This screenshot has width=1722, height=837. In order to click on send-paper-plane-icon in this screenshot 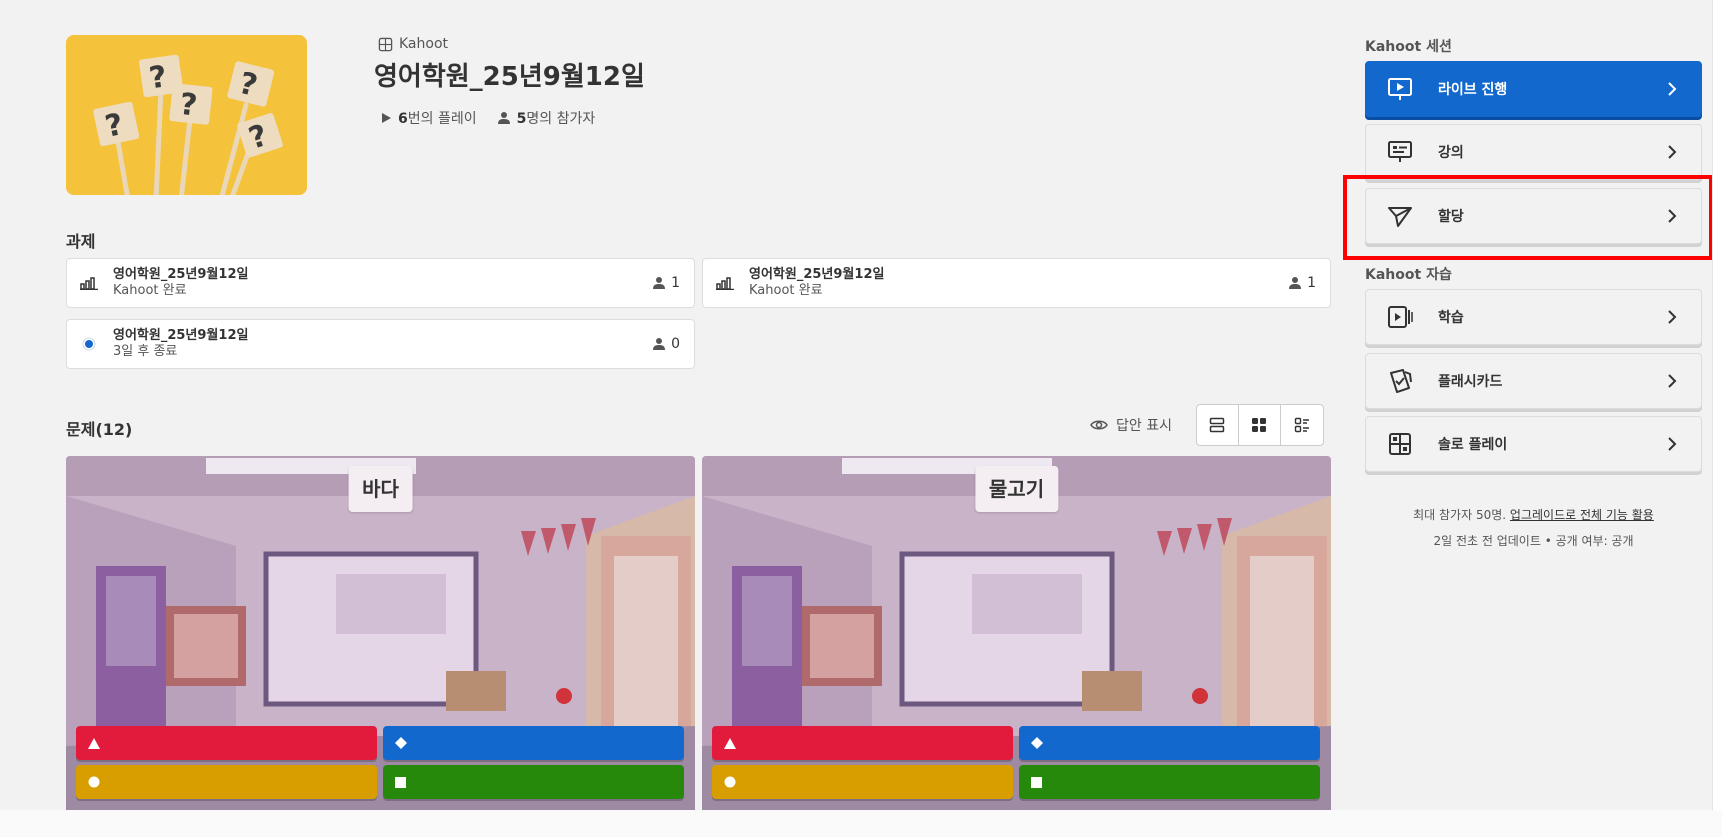, I will do `click(1400, 216)`.